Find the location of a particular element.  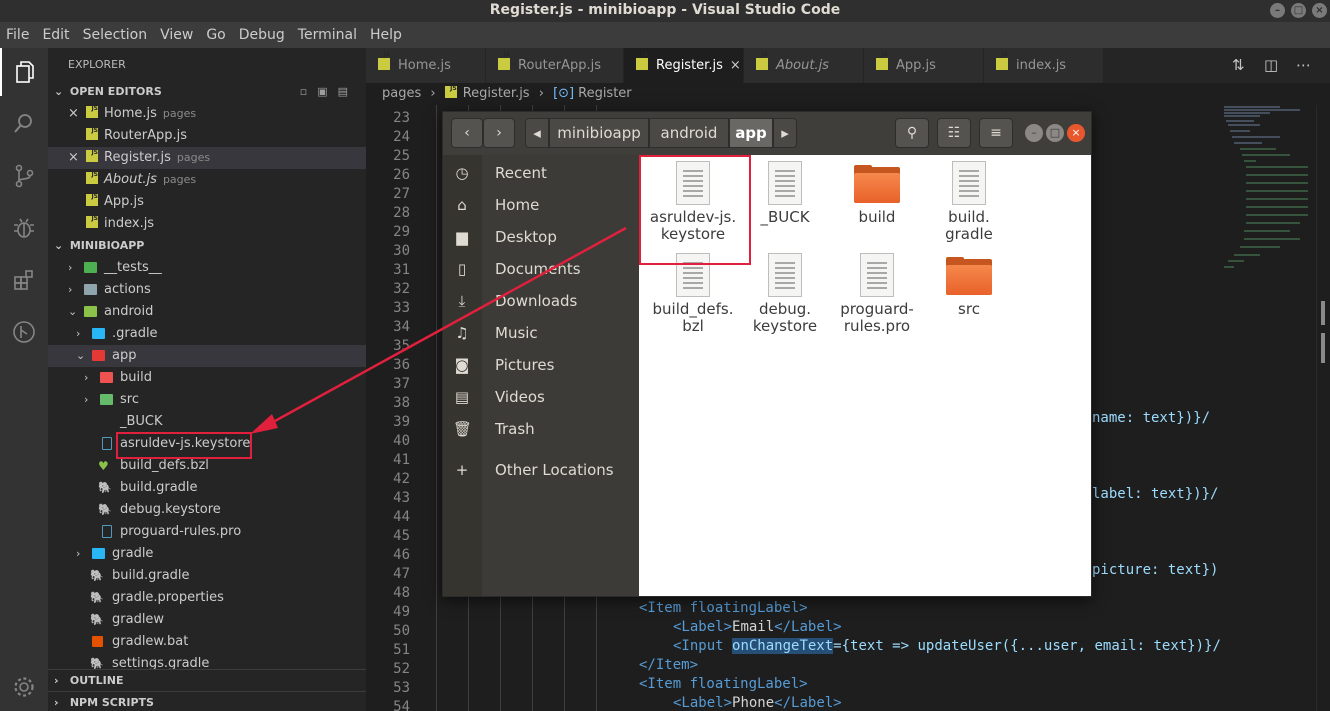

folder-item: build is located at coordinates (877, 193).